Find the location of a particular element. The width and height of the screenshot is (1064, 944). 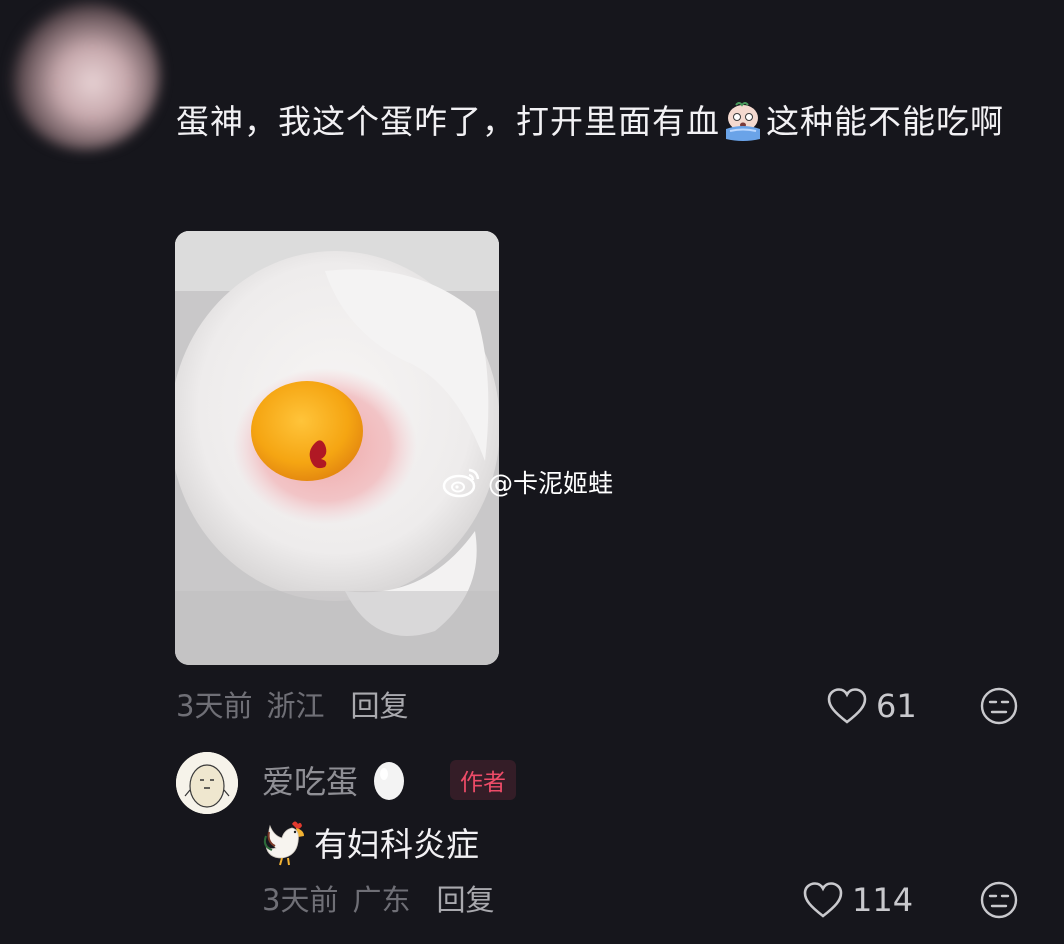

commenter-avatar is located at coordinates (85, 75).